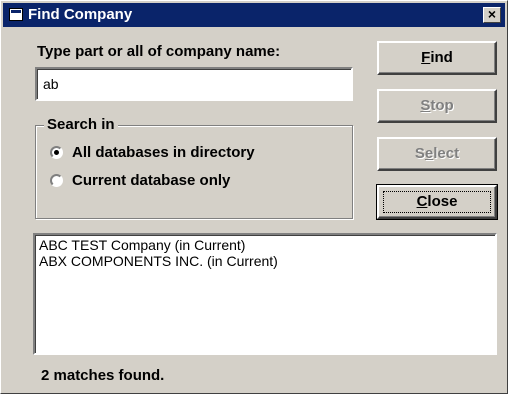 This screenshot has height=394, width=508. I want to click on status-text: 2 matches found., so click(103, 375).